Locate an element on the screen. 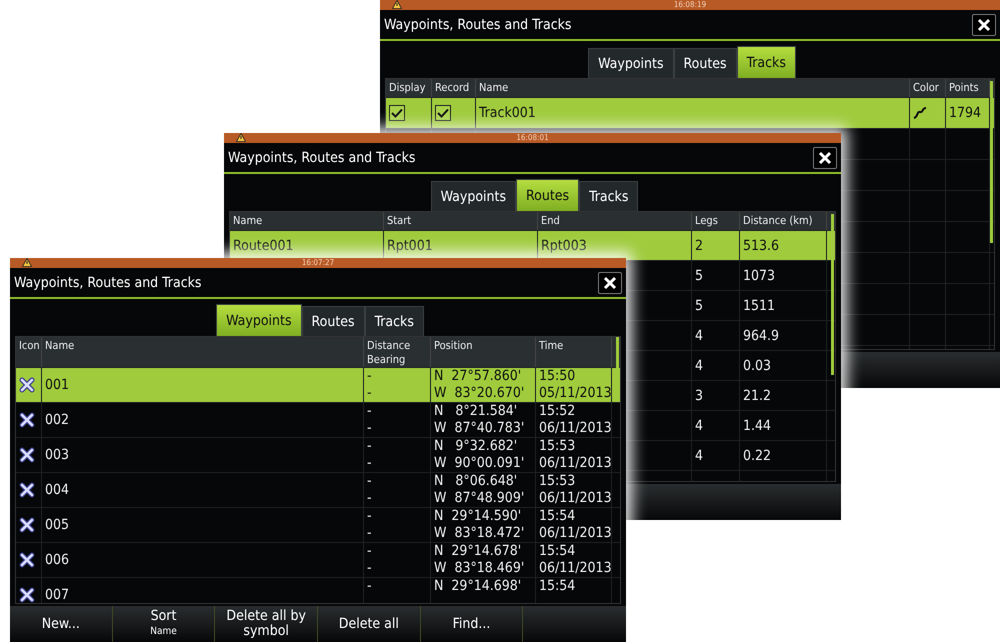  column-header: Time is located at coordinates (574, 352).